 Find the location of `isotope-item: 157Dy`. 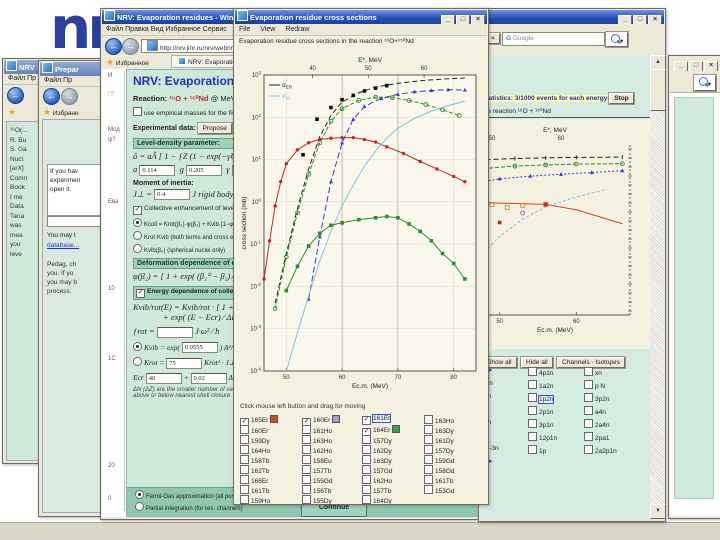

isotope-item: 157Dy is located at coordinates (377, 440).